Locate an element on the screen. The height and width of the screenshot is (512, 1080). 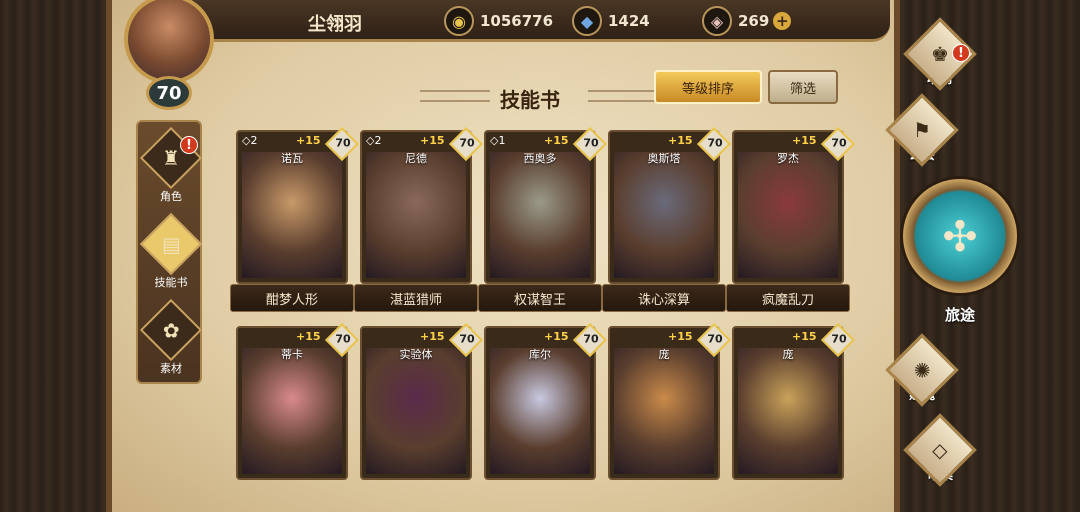
sort-by-level-button: 等级排序 is located at coordinates (708, 87).